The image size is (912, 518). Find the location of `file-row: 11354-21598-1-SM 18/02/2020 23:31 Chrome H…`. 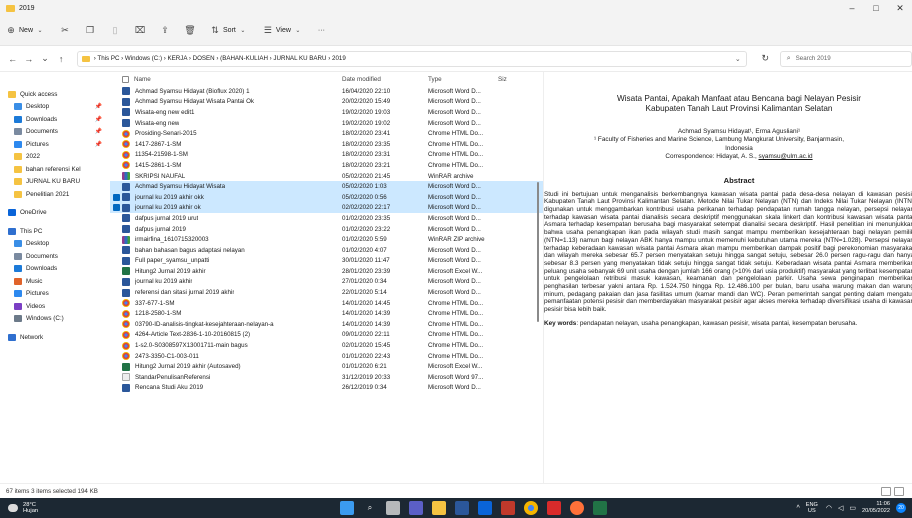

file-row: 11354-21598-1-SM 18/02/2020 23:31 Chrome H… is located at coordinates (326, 155).